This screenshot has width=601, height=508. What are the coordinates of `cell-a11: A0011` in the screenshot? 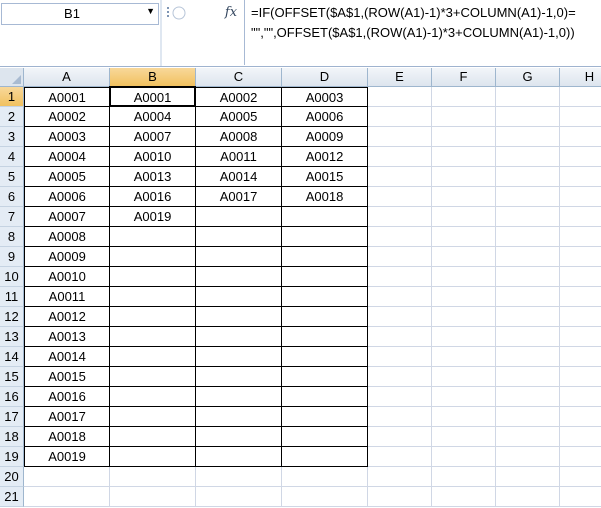 It's located at (67, 297).